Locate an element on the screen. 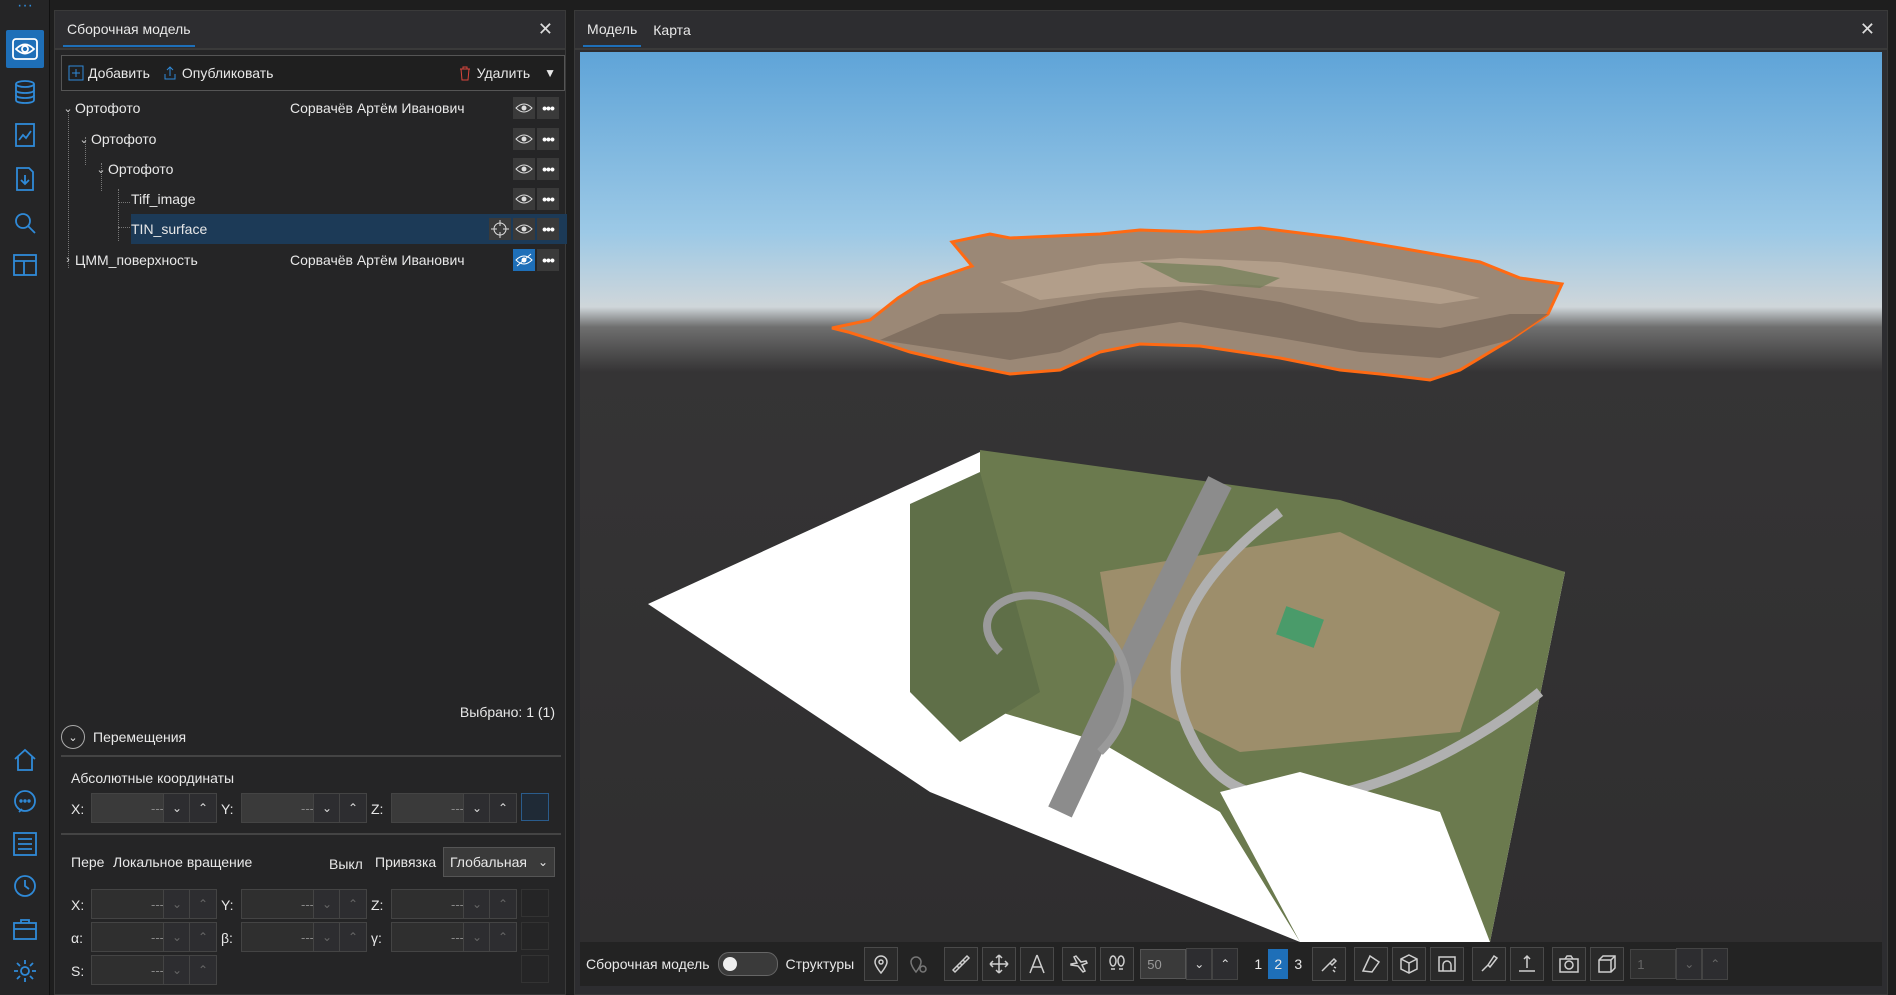  focus-target-icon is located at coordinates (500, 229).